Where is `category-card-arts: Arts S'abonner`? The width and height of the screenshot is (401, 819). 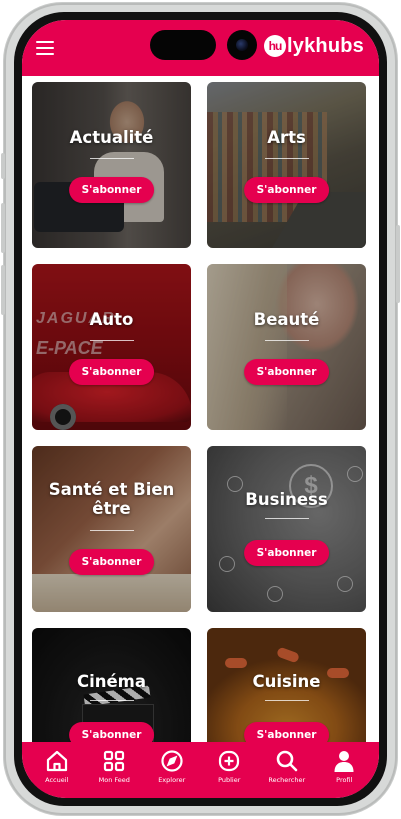 category-card-arts: Arts S'abonner is located at coordinates (286, 165).